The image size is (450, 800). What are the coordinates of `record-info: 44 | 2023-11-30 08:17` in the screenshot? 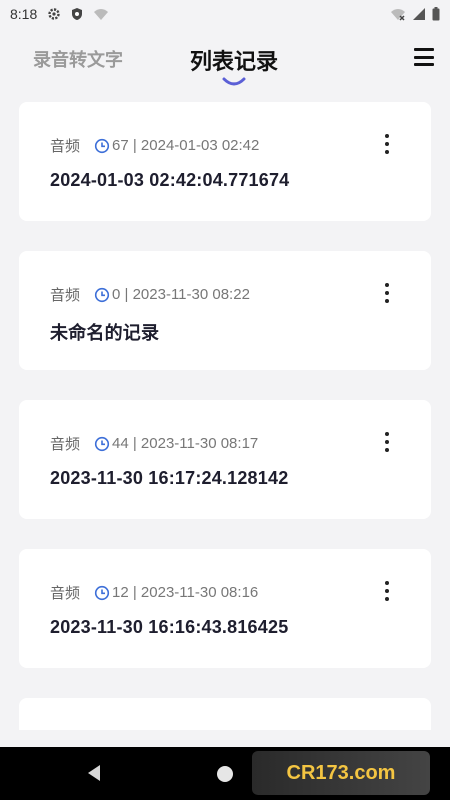 It's located at (185, 443).